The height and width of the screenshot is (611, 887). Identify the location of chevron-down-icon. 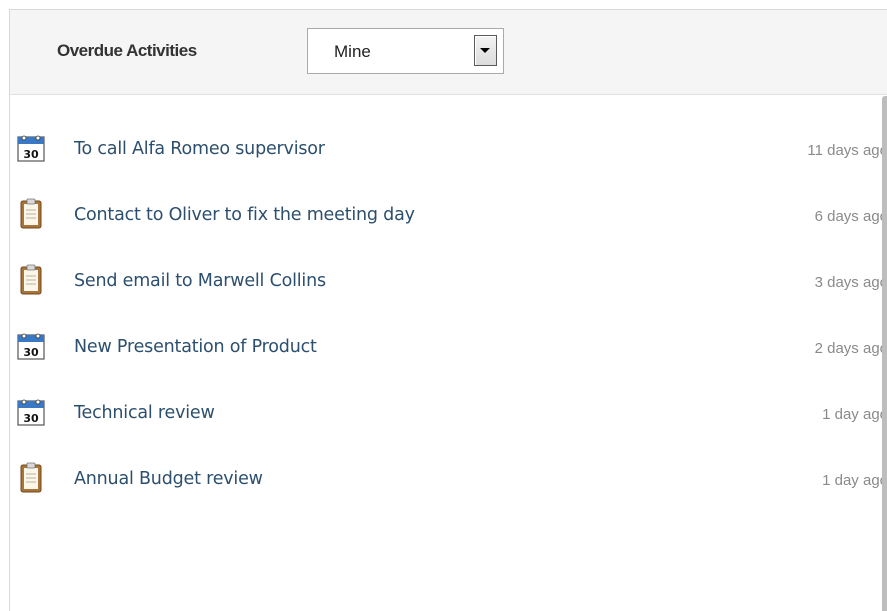
(485, 50).